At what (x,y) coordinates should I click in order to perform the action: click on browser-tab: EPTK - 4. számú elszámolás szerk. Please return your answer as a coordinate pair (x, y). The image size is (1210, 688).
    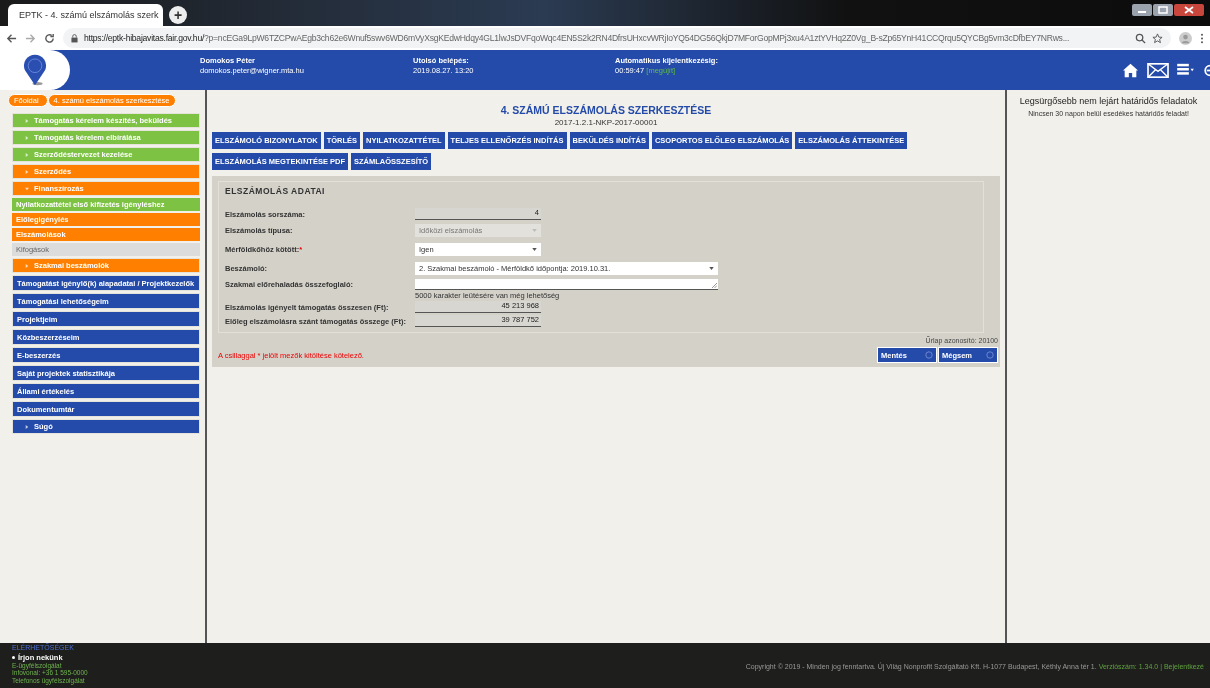
    Looking at the image, I should click on (85, 15).